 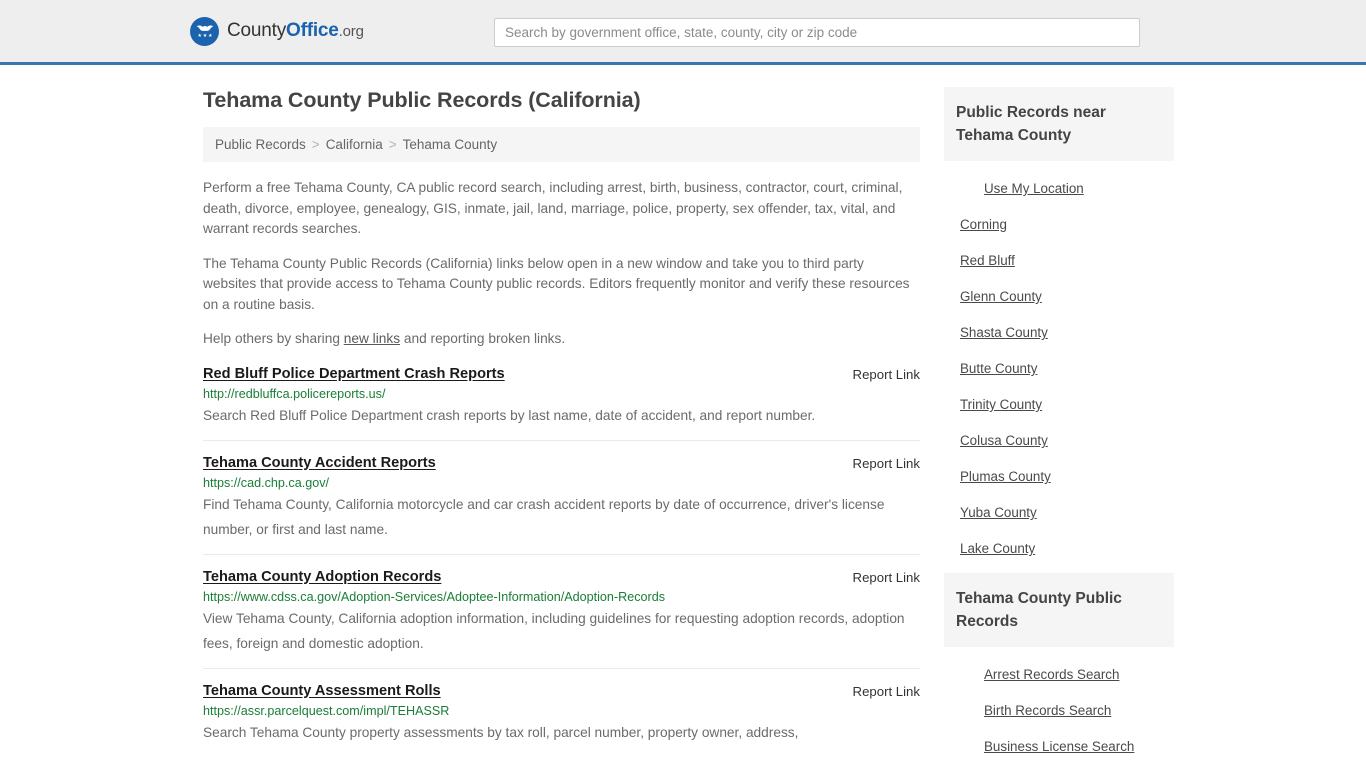 I want to click on breadcrumb-item-tehama-county: Tehama County, so click(x=450, y=144).